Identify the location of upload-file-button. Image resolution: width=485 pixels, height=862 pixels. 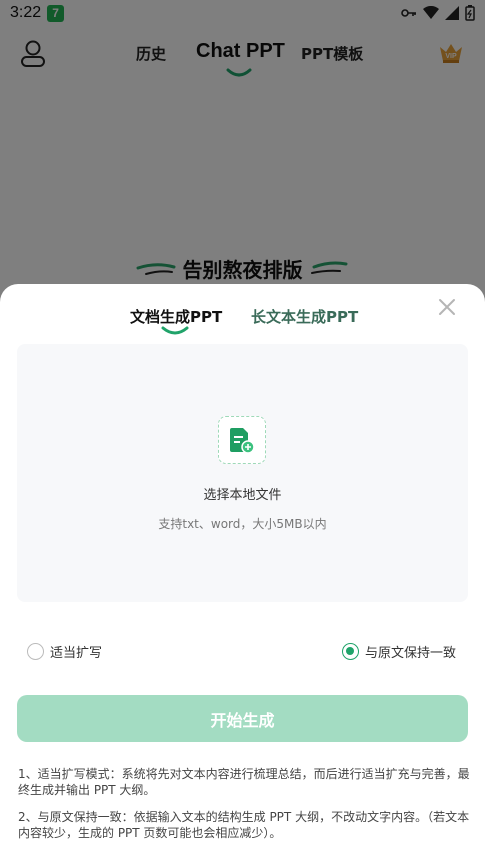
(242, 440).